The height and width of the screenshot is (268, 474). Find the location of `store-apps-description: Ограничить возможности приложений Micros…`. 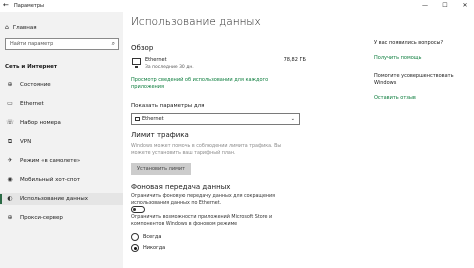

store-apps-description: Ограничить возможности приложений Micros… is located at coordinates (202, 221).